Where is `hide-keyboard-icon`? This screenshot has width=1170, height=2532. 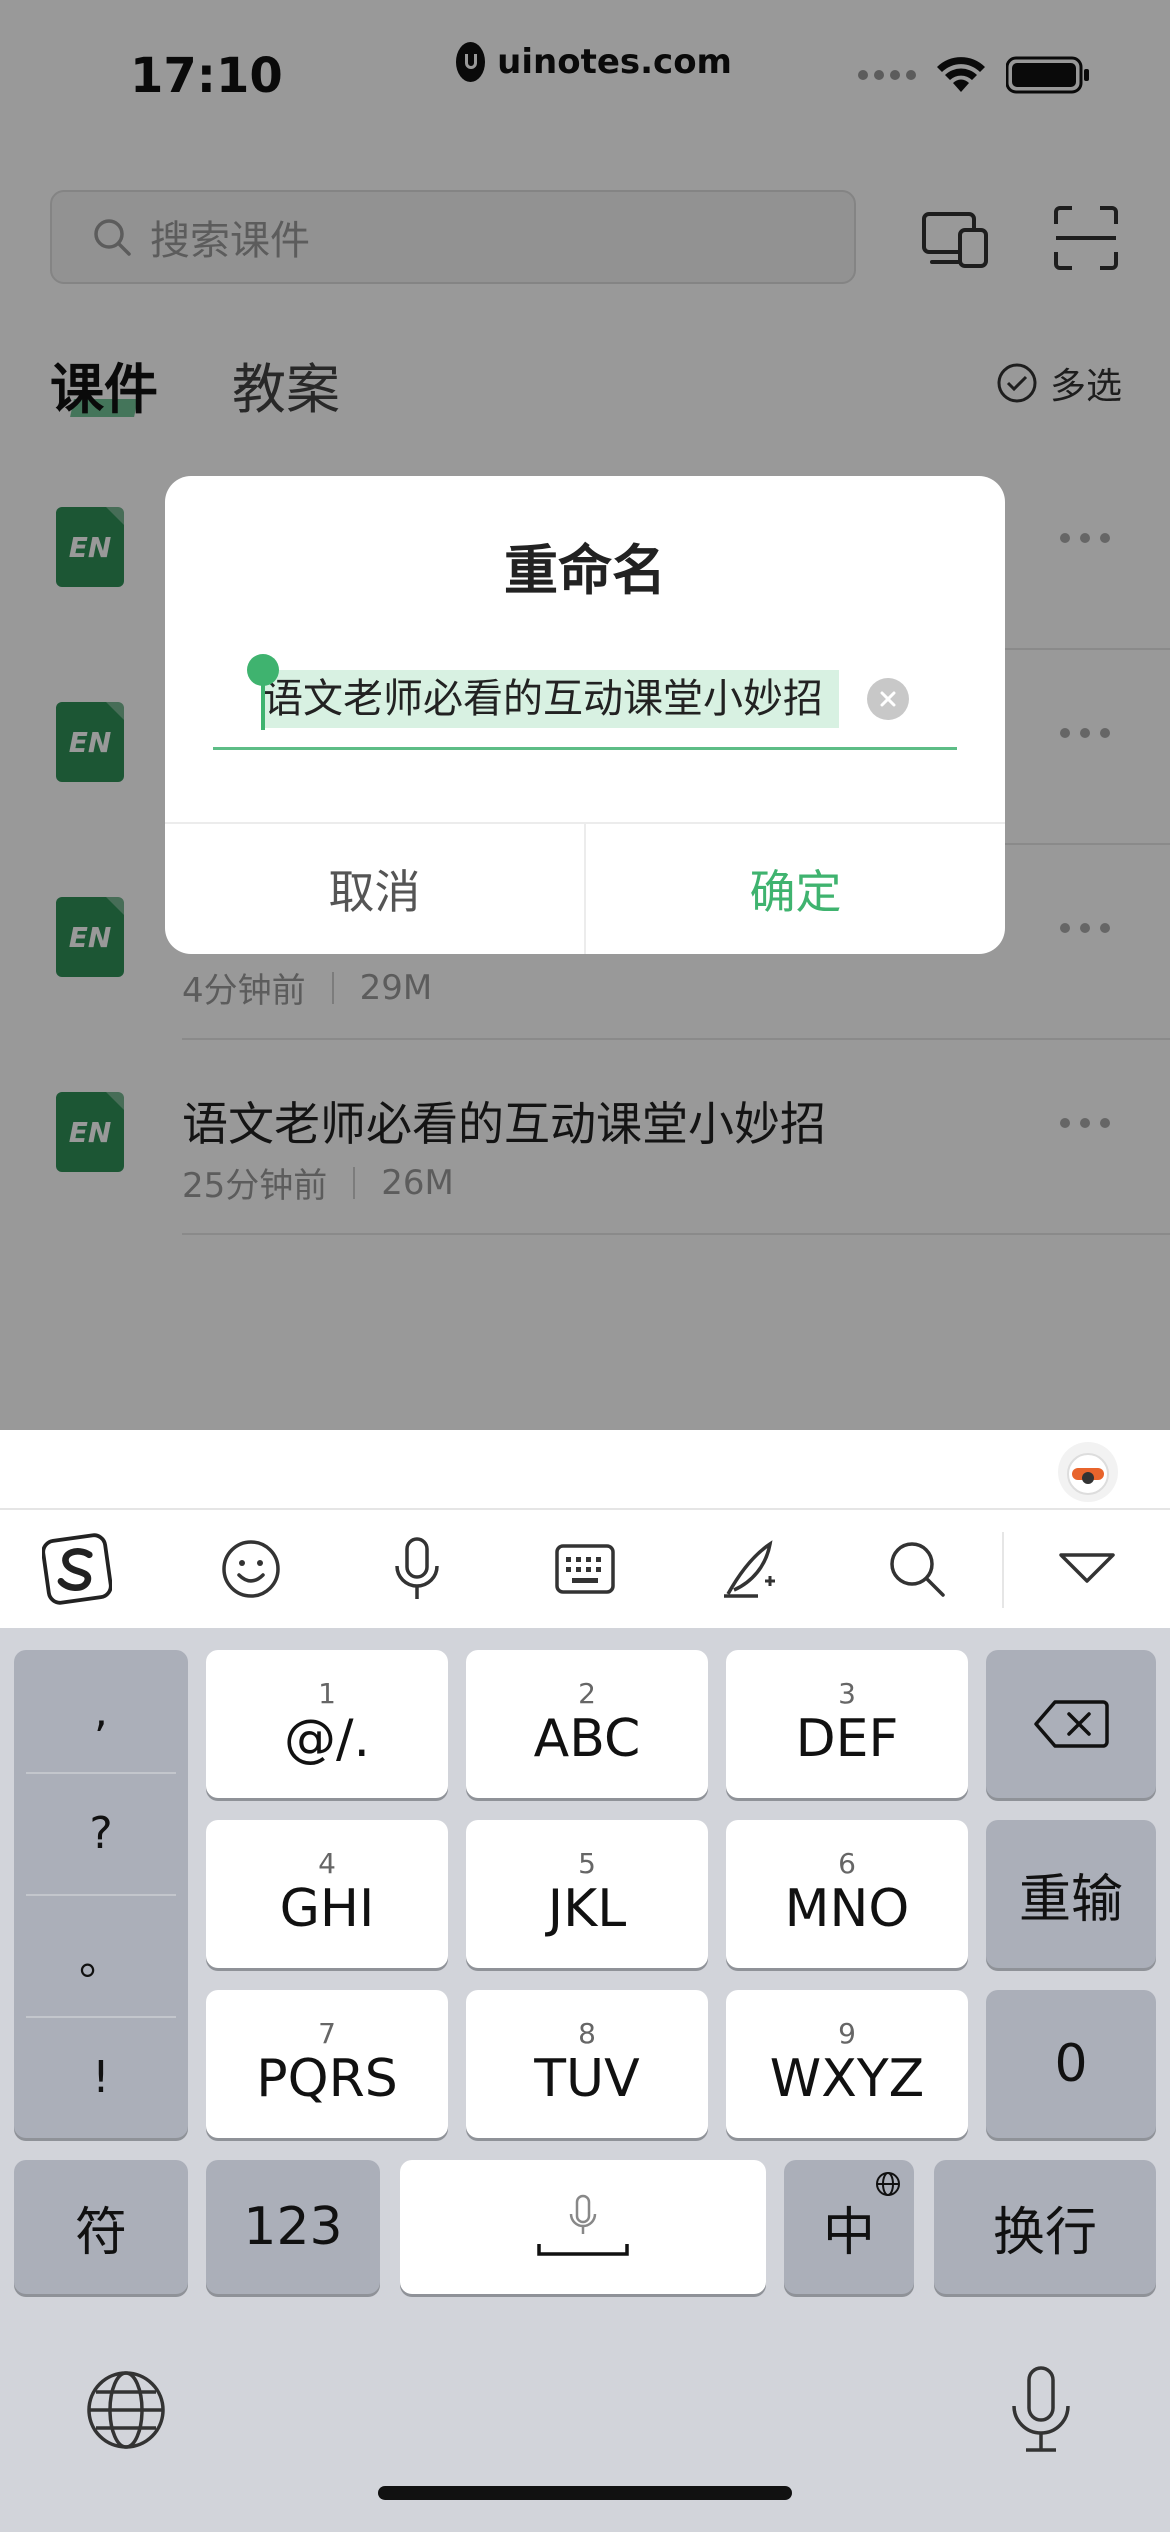 hide-keyboard-icon is located at coordinates (1087, 1569).